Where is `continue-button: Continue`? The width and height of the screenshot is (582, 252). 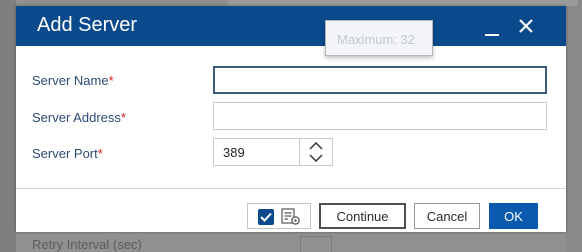 continue-button: Continue is located at coordinates (362, 216).